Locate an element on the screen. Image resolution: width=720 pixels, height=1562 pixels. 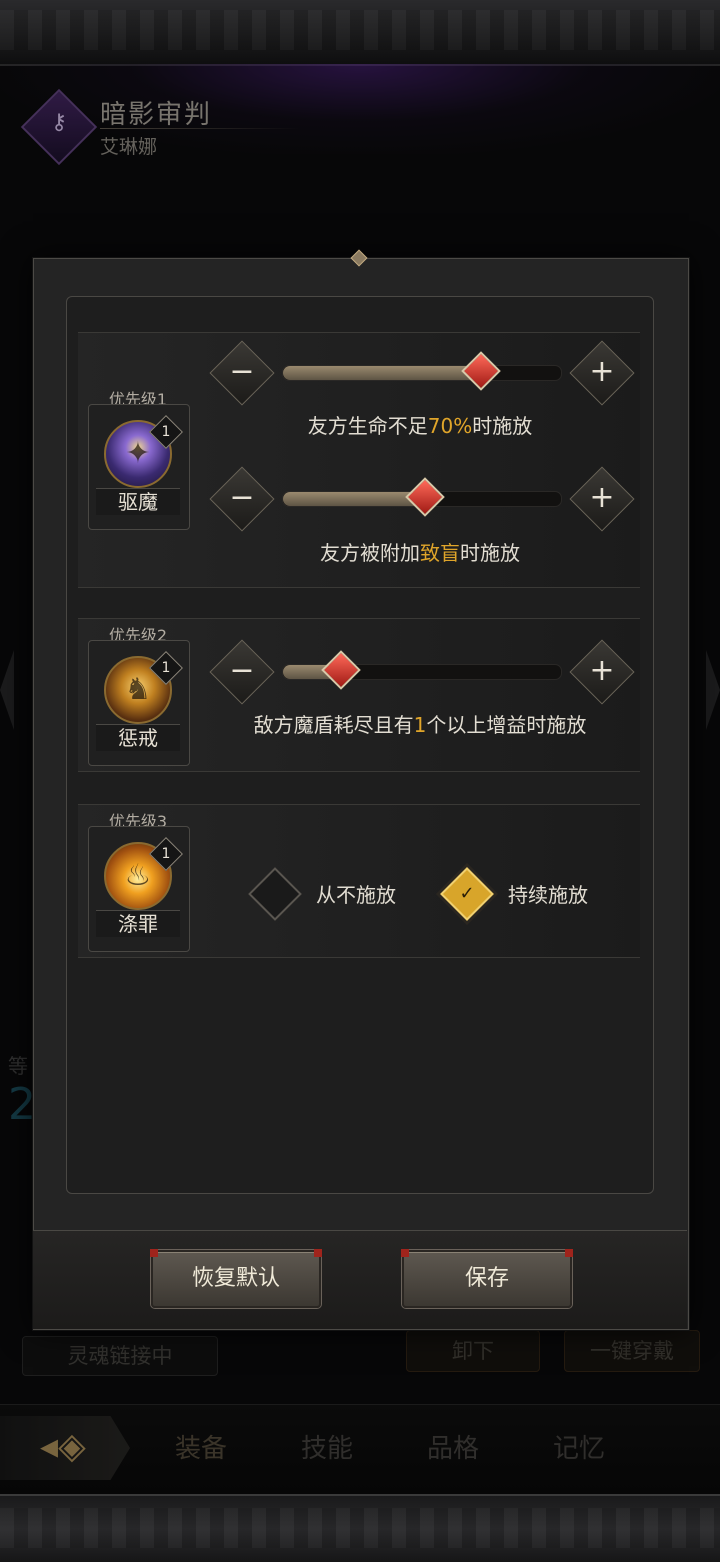
next-arrow-icon is located at coordinates (713, 690).